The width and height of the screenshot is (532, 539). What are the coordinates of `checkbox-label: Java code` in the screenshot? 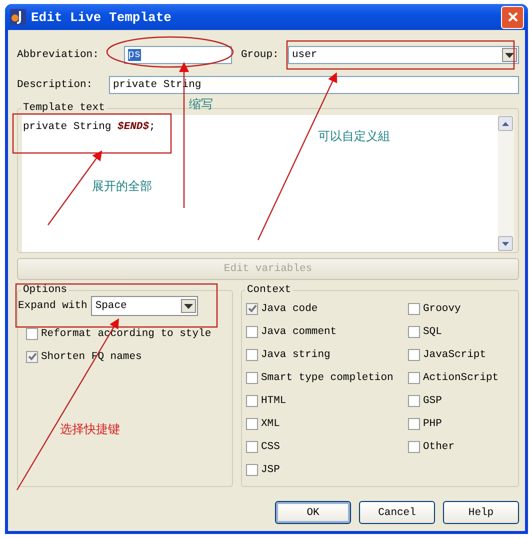 It's located at (289, 308).